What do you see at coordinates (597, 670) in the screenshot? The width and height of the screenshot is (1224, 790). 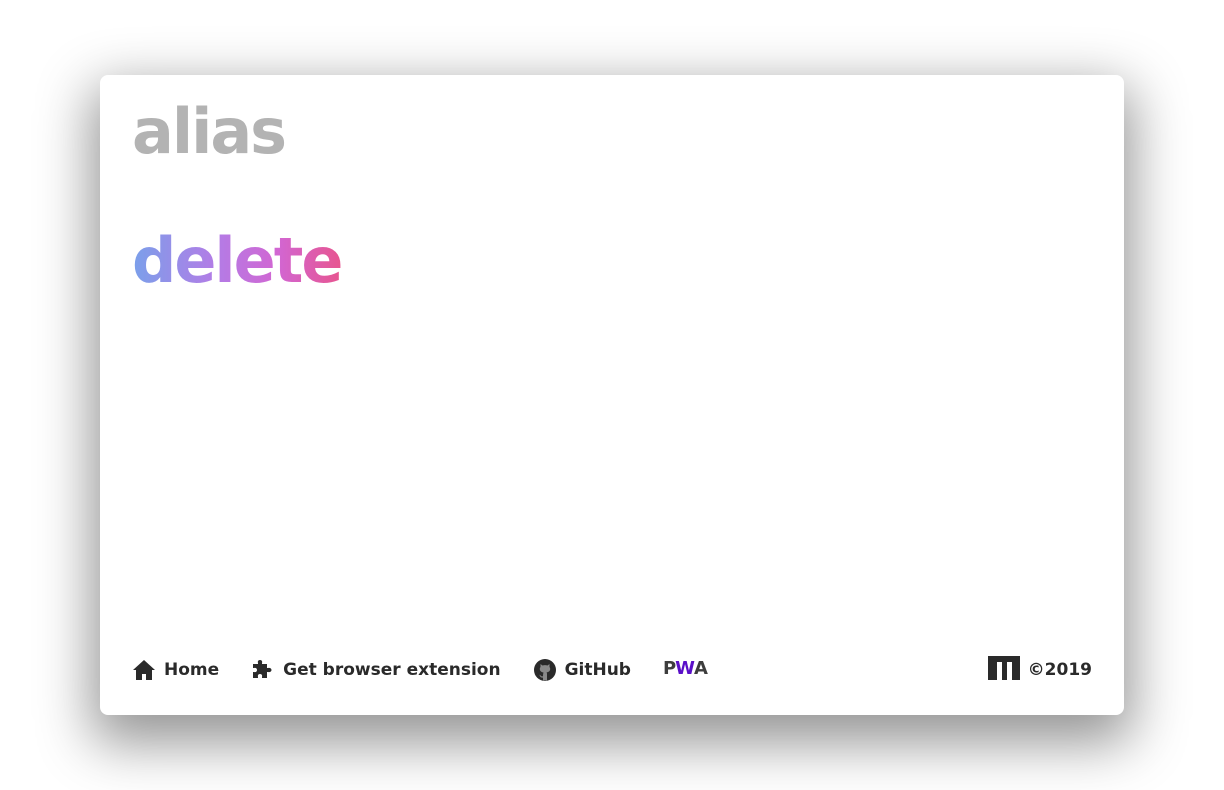 I see `github-link-label: GitHub` at bounding box center [597, 670].